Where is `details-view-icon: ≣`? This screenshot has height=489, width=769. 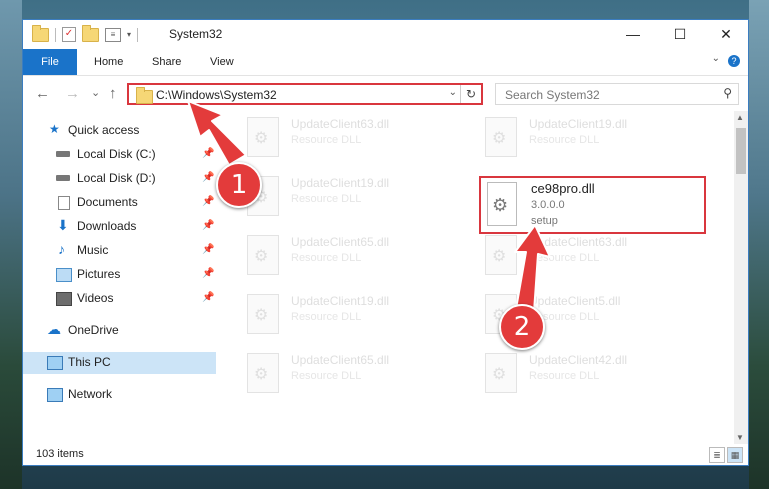
details-view-icon: ≣ is located at coordinates (717, 455).